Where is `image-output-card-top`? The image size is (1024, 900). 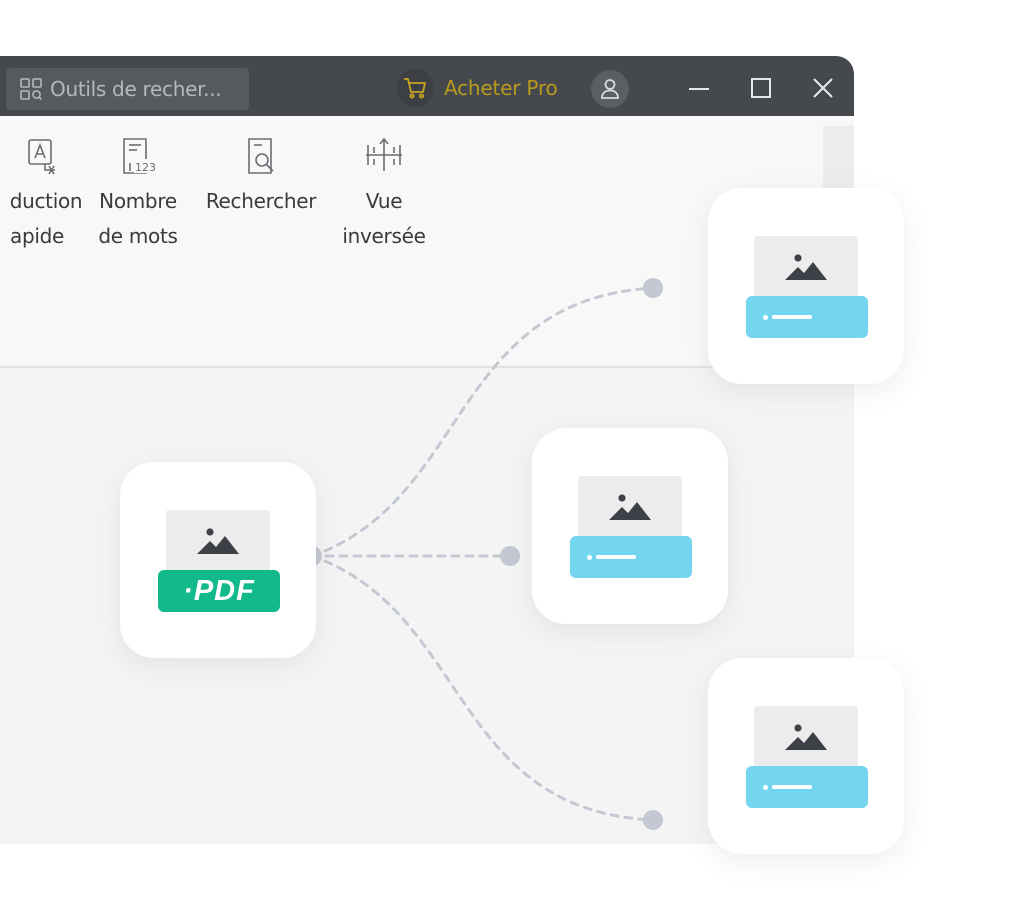 image-output-card-top is located at coordinates (806, 286).